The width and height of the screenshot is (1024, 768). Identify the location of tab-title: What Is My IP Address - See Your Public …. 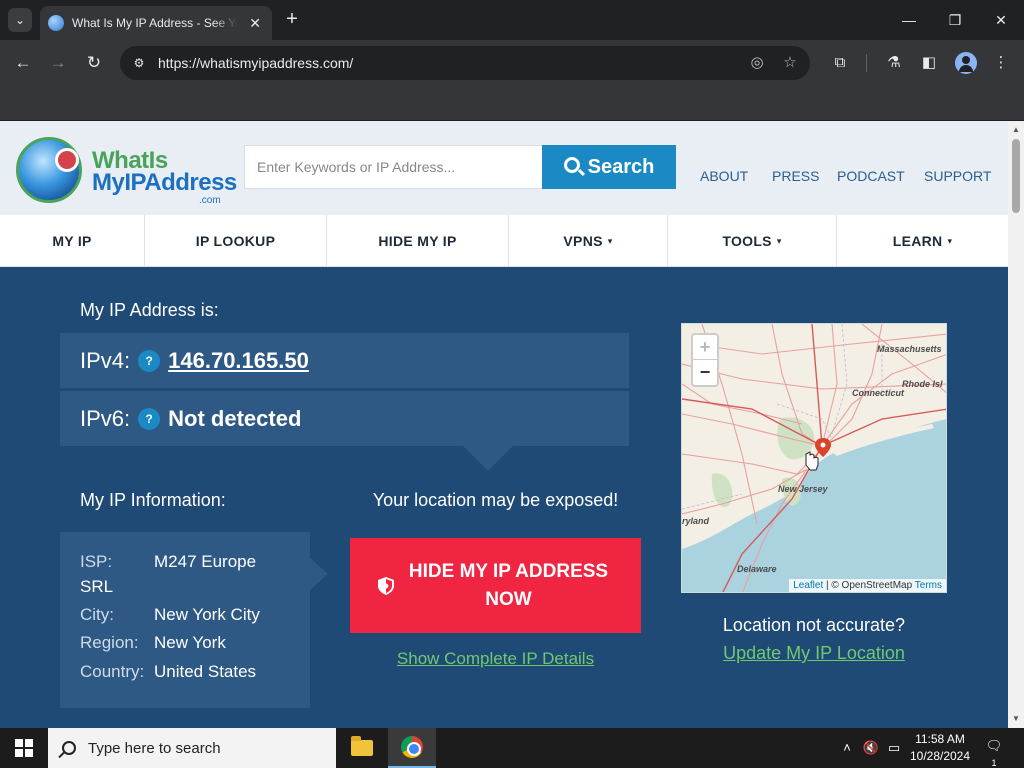
(155, 23).